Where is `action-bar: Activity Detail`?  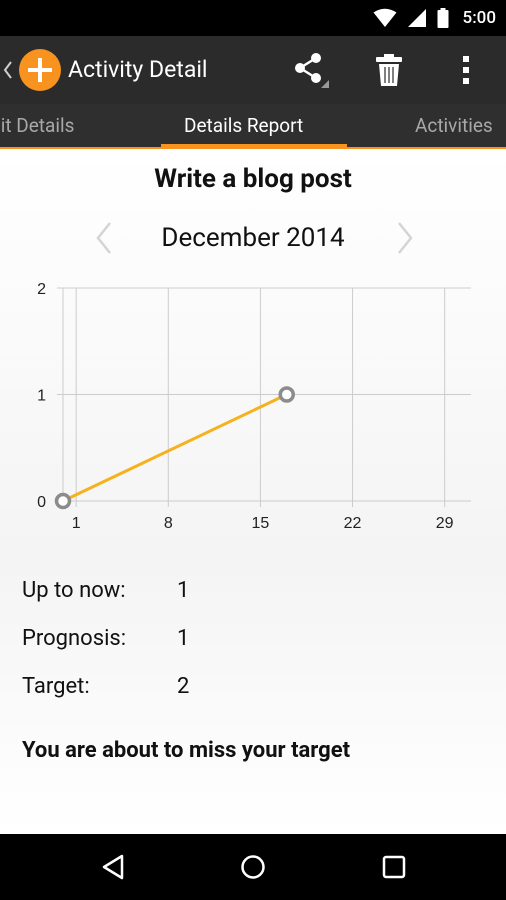
action-bar: Activity Detail is located at coordinates (253, 70).